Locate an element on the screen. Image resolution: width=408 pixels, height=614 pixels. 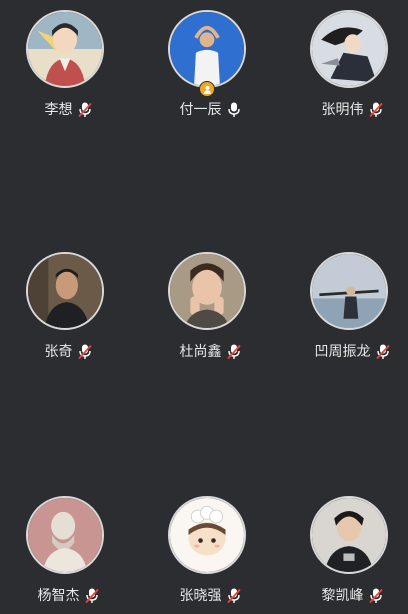
participant-name-row: 杨智杰 is located at coordinates (68, 596).